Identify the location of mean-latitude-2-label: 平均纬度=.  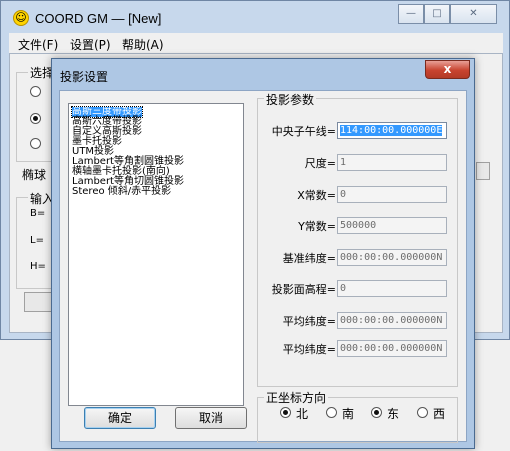
(309, 349).